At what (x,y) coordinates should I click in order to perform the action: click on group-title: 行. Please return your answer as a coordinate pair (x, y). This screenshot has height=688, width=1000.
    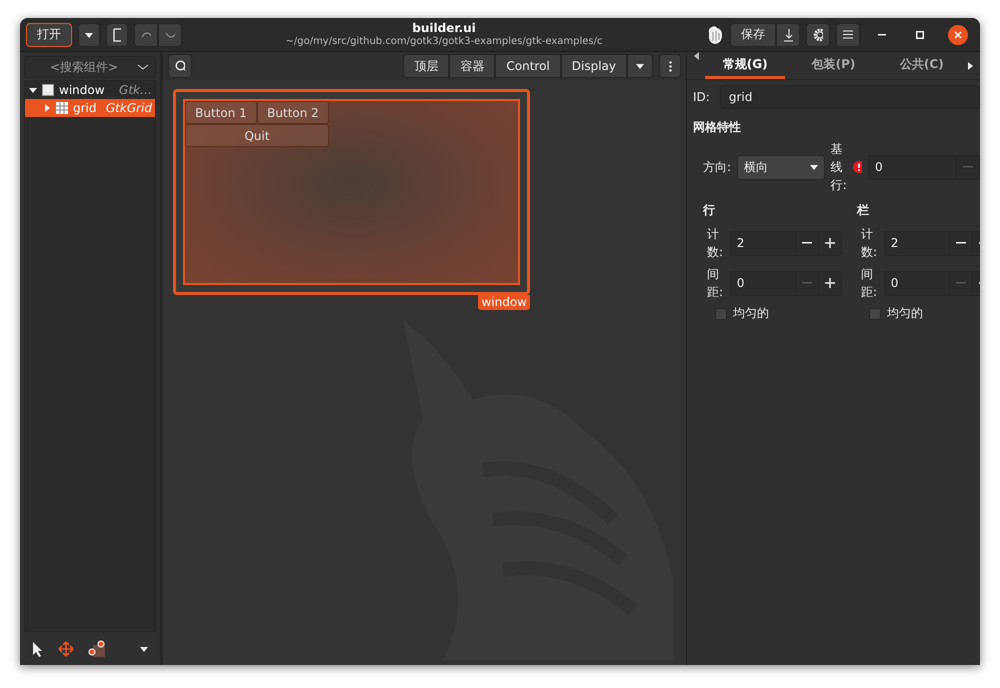
    Looking at the image, I should click on (709, 210).